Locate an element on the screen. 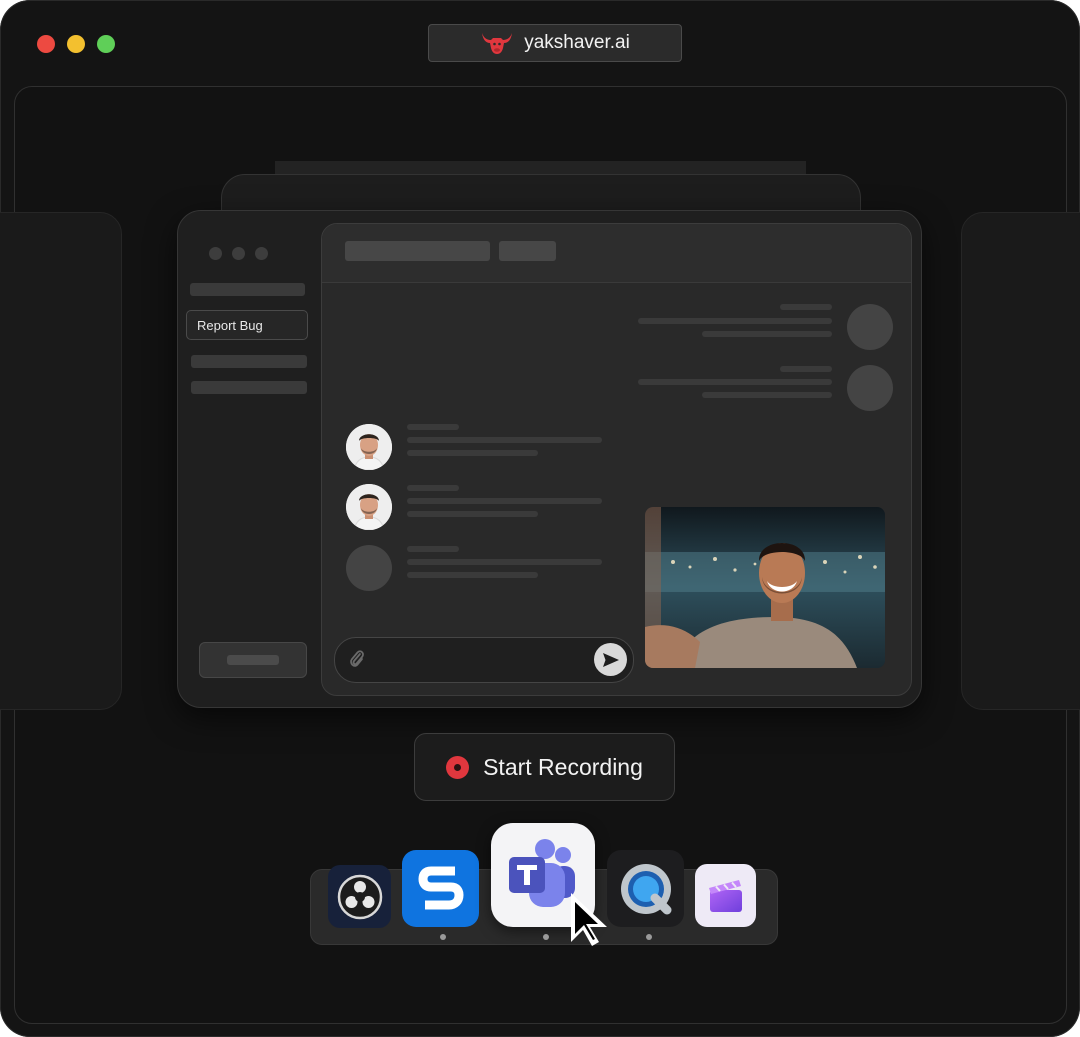 The width and height of the screenshot is (1080, 1037). url-text: yakshaver.ai is located at coordinates (577, 42).